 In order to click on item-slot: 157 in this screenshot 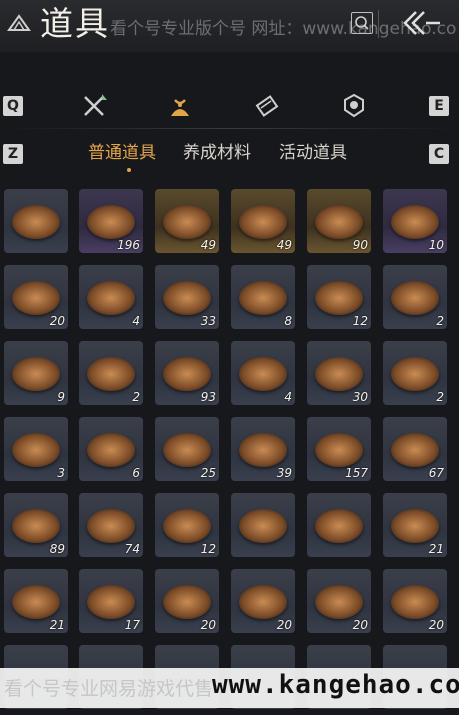, I will do `click(339, 449)`.